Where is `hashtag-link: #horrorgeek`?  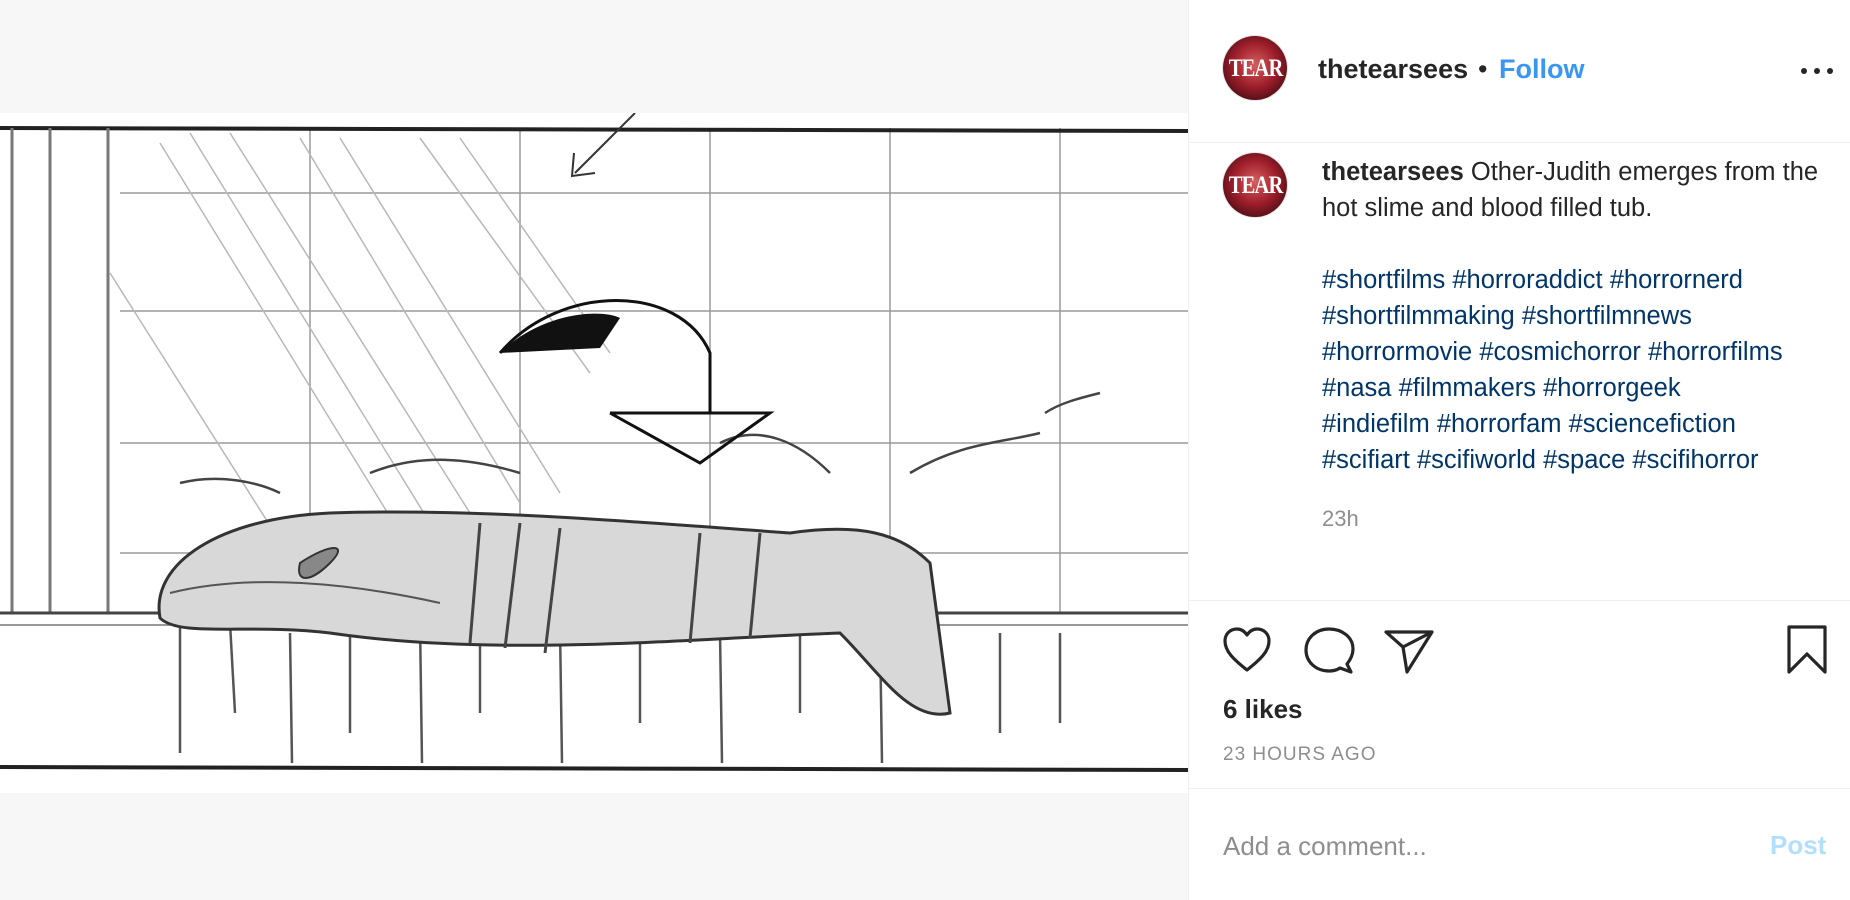 hashtag-link: #horrorgeek is located at coordinates (1612, 388).